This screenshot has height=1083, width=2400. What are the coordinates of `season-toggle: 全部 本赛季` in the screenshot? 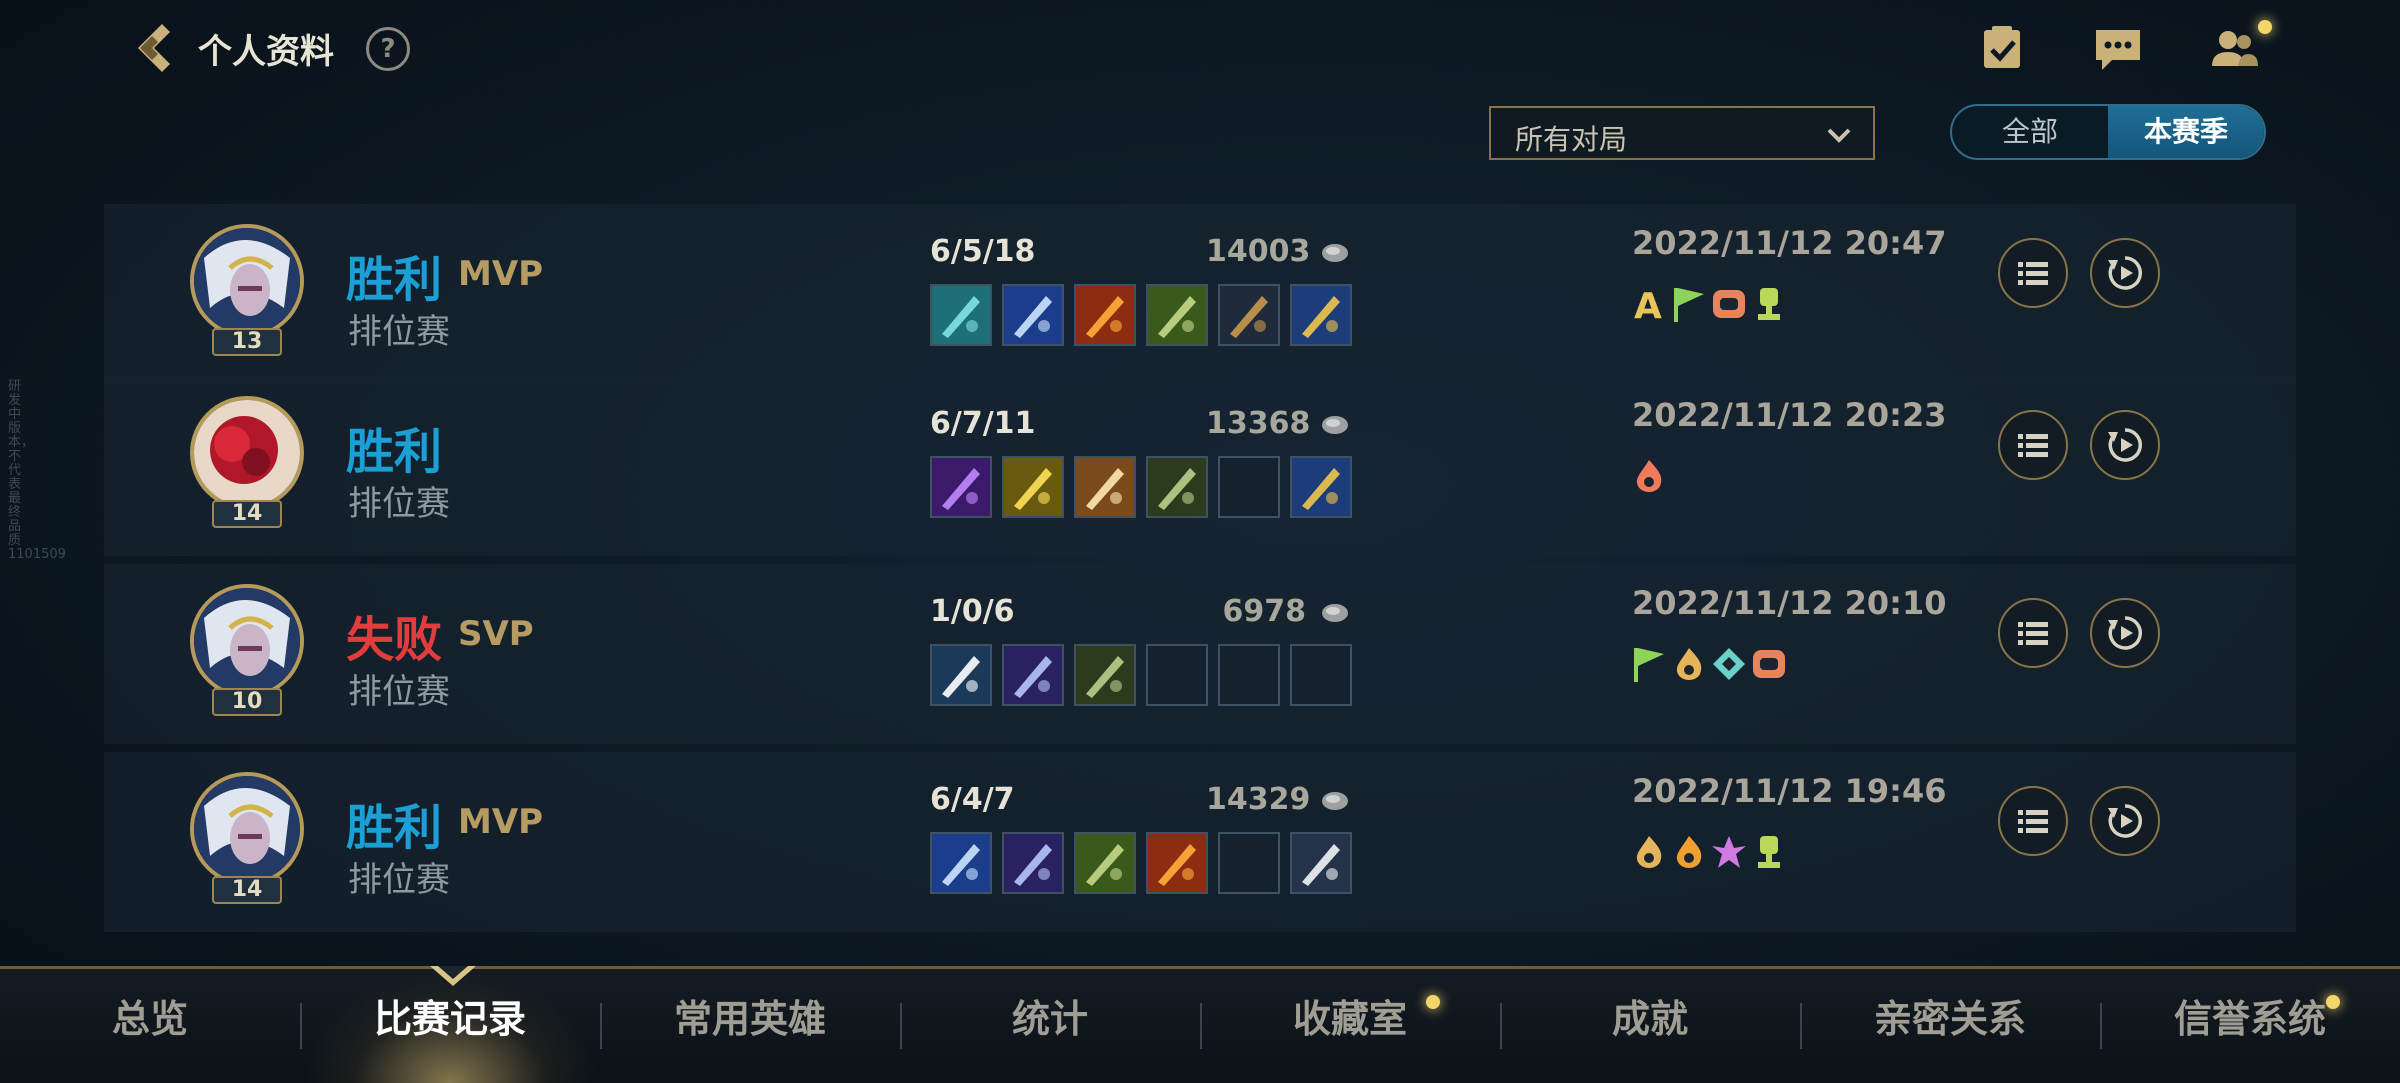 It's located at (2108, 132).